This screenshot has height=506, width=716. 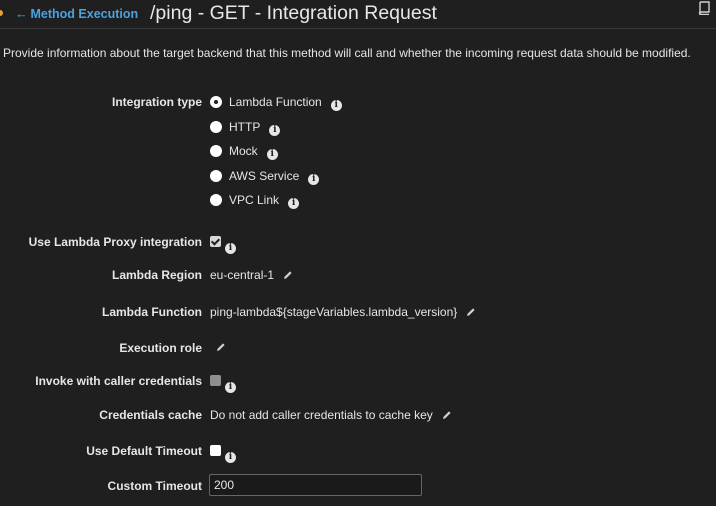 I want to click on radio-aws-service-label: AWS Service i, so click(x=274, y=177).